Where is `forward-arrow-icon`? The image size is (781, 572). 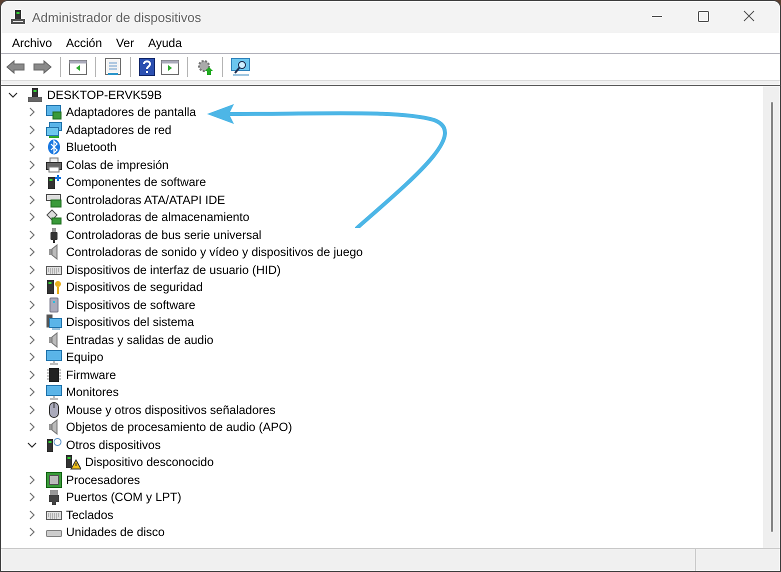 forward-arrow-icon is located at coordinates (42, 67).